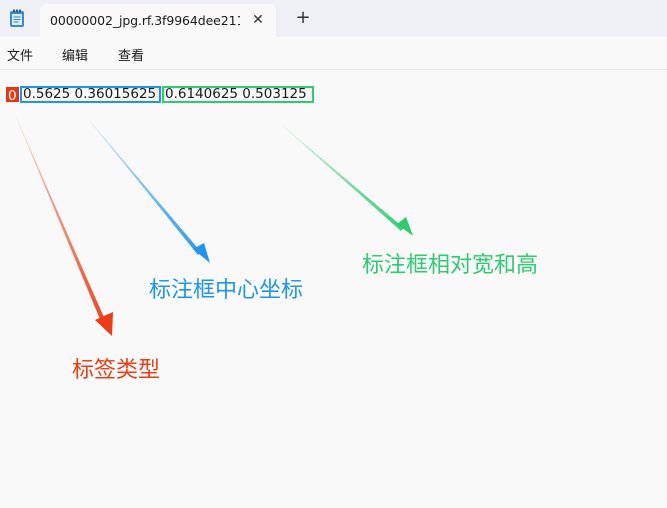 This screenshot has height=508, width=667. What do you see at coordinates (90, 94) in the screenshot?
I see `center-coords-highlight: 0.5625 0.36015625` at bounding box center [90, 94].